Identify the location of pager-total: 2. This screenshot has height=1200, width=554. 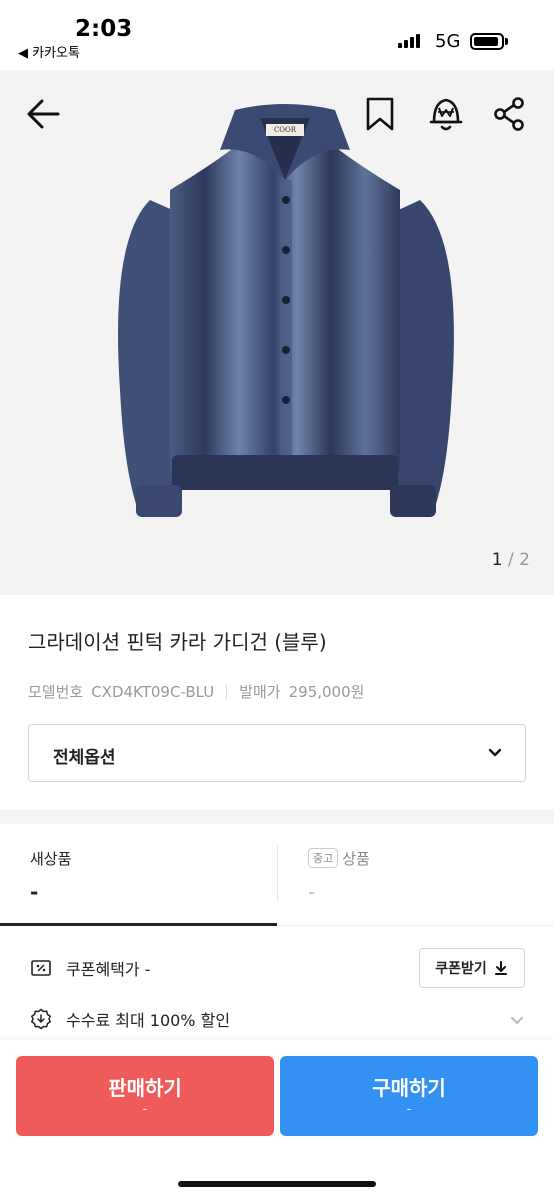
(524, 560).